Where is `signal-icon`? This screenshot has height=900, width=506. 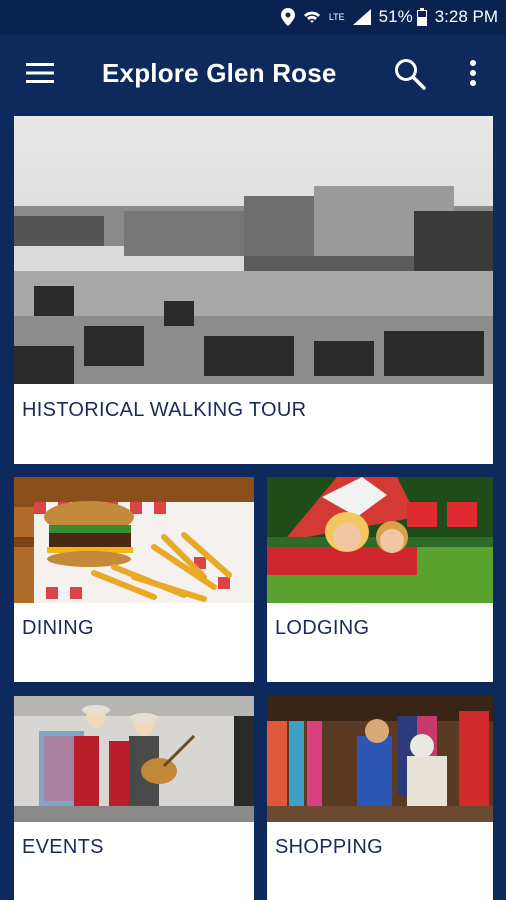
signal-icon is located at coordinates (361, 17).